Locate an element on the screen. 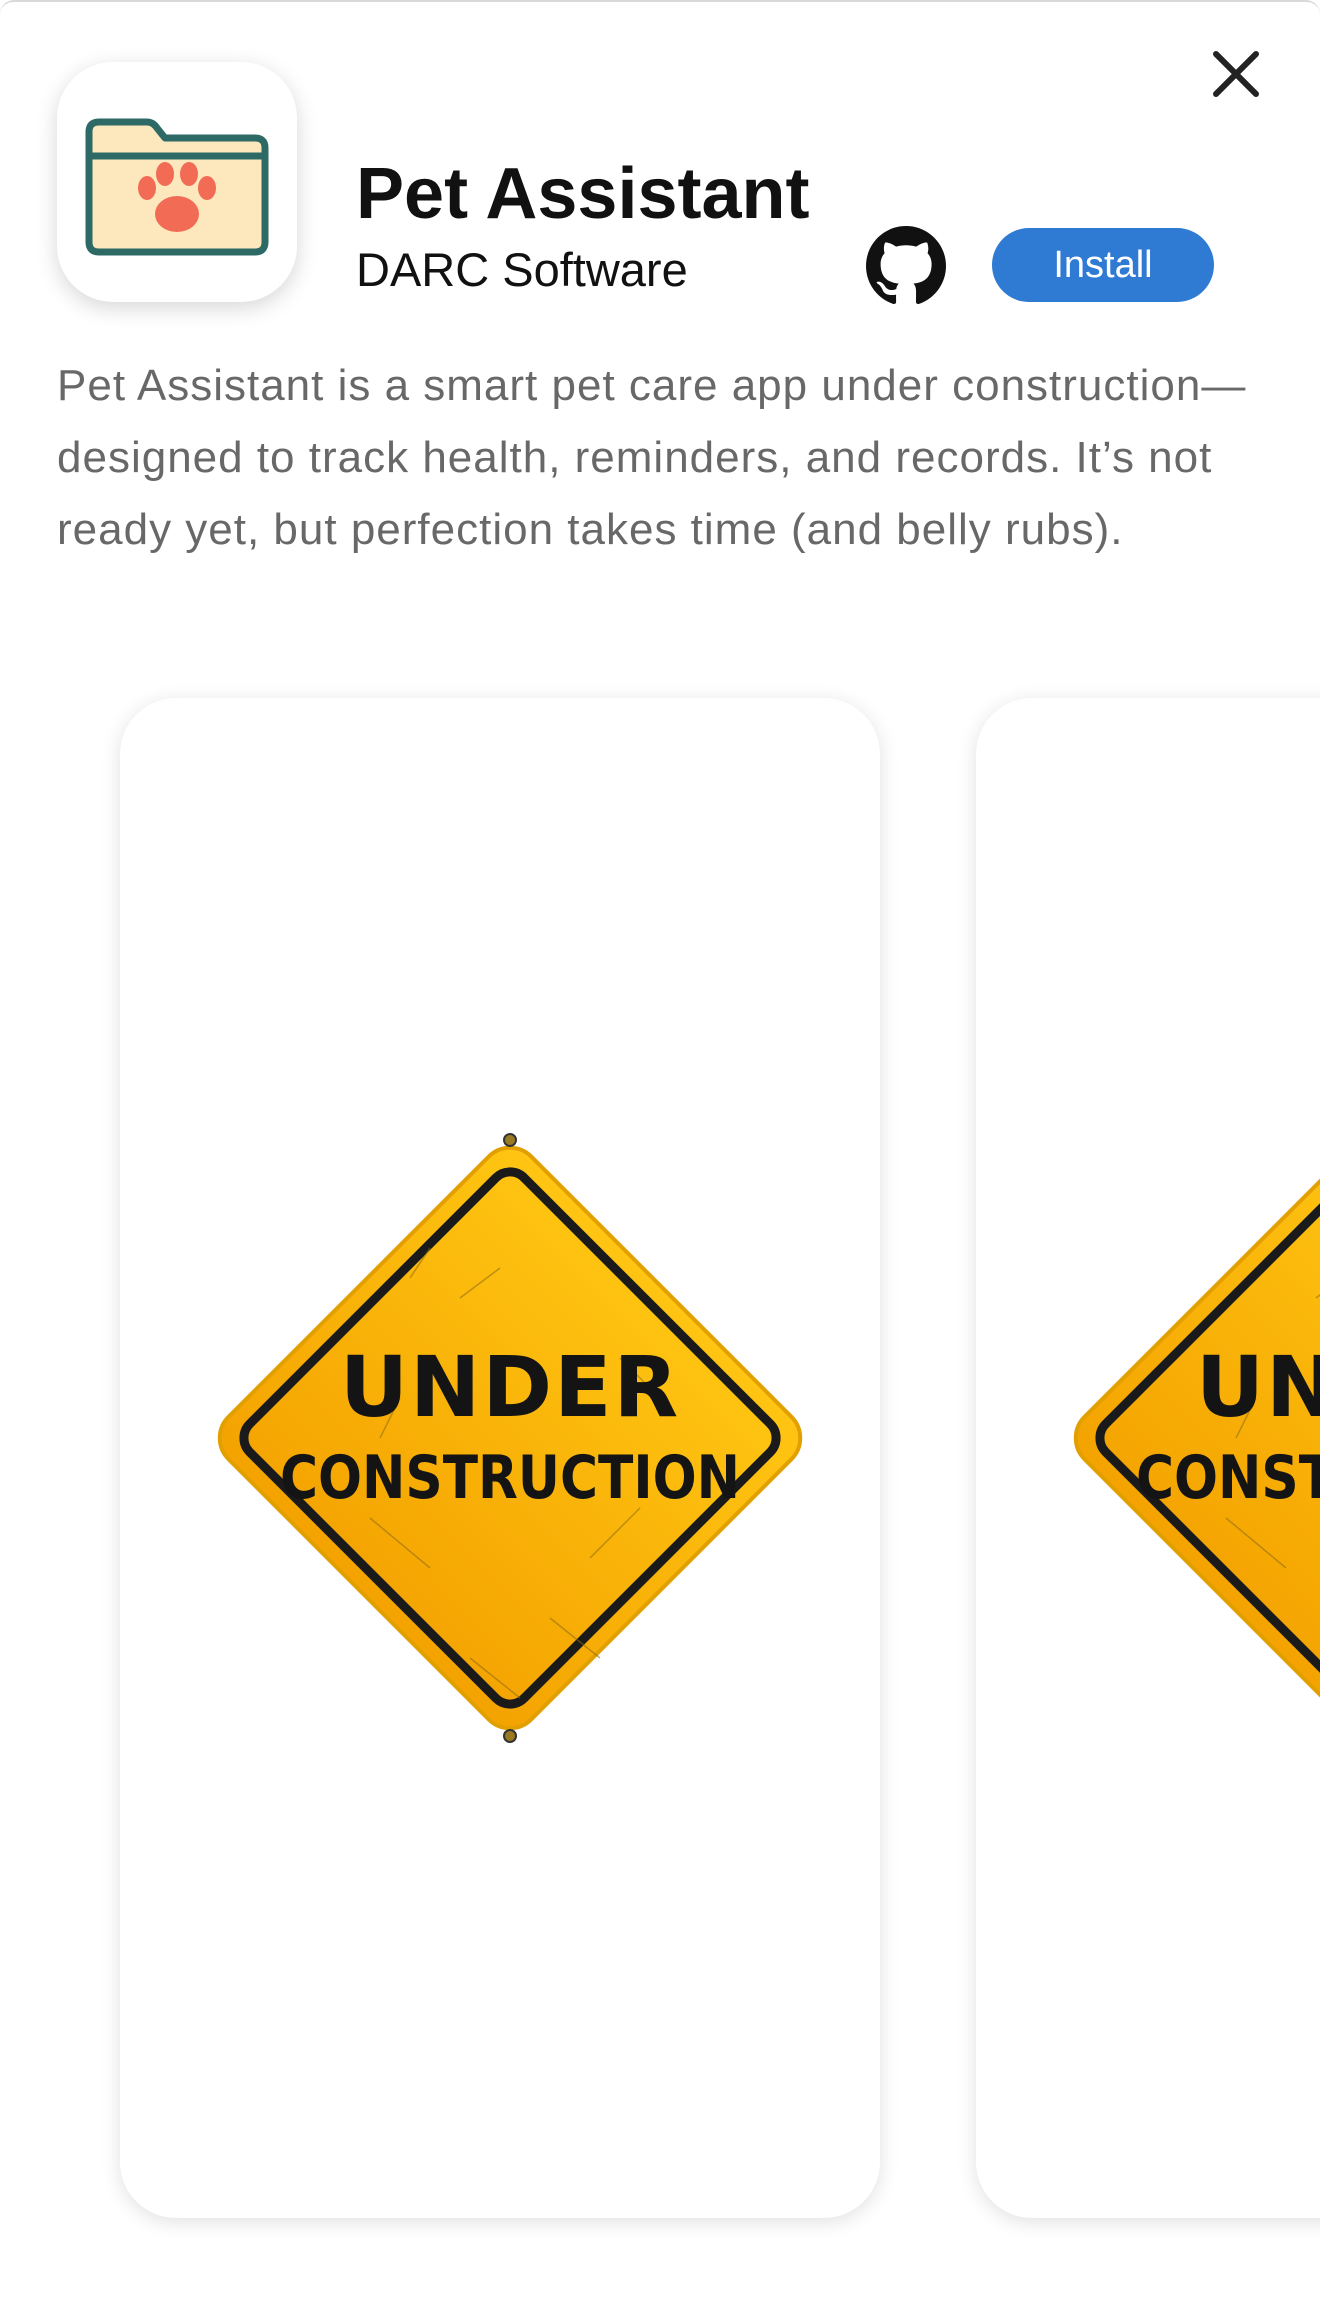  github-icon is located at coordinates (906, 265).